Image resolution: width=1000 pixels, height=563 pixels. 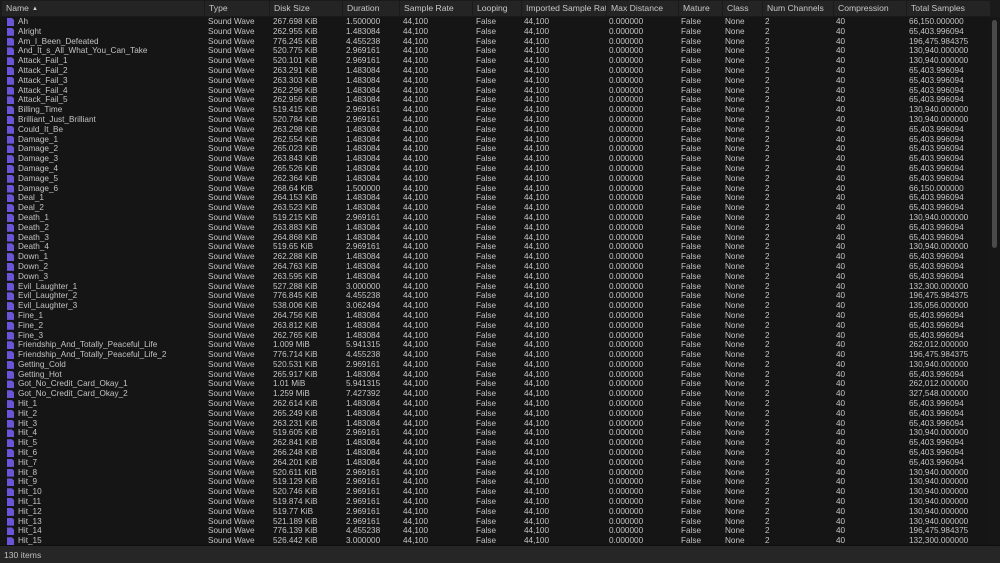 What do you see at coordinates (948, 8) in the screenshot?
I see `column-header-total-samples: Total Samples` at bounding box center [948, 8].